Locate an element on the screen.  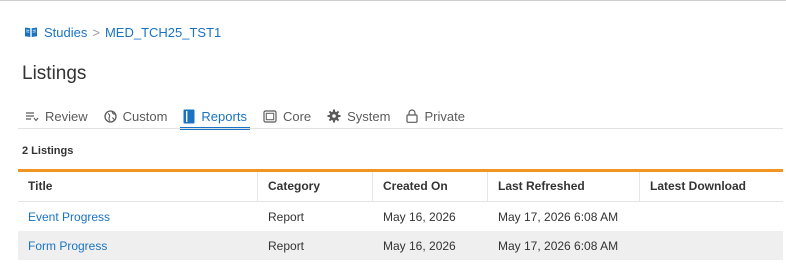
studies-book-icon is located at coordinates (31, 32).